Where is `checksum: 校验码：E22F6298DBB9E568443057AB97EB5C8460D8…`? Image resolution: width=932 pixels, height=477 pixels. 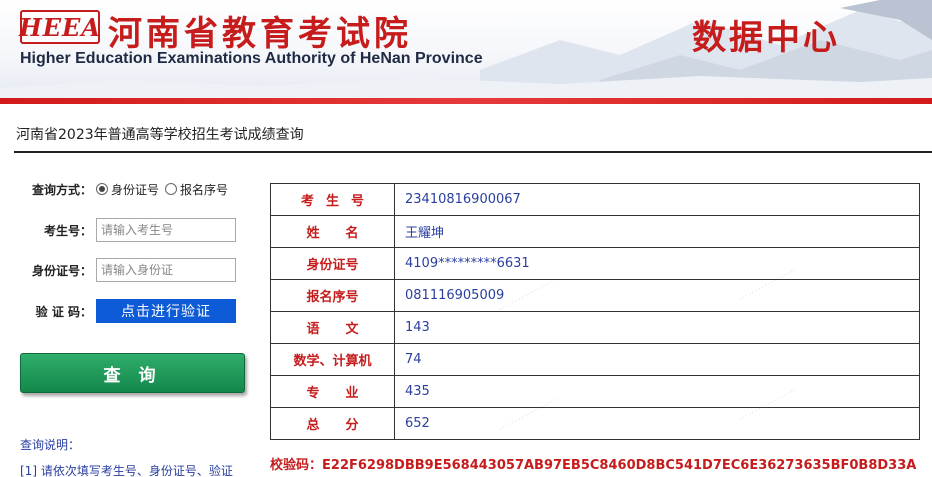 checksum: 校验码：E22F6298DBB9E568443057AB97EB5C8460D8… is located at coordinates (593, 463).